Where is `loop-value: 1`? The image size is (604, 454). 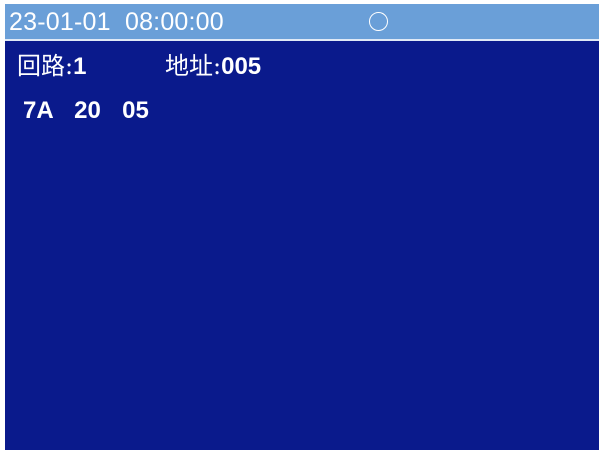
loop-value: 1 is located at coordinates (80, 66).